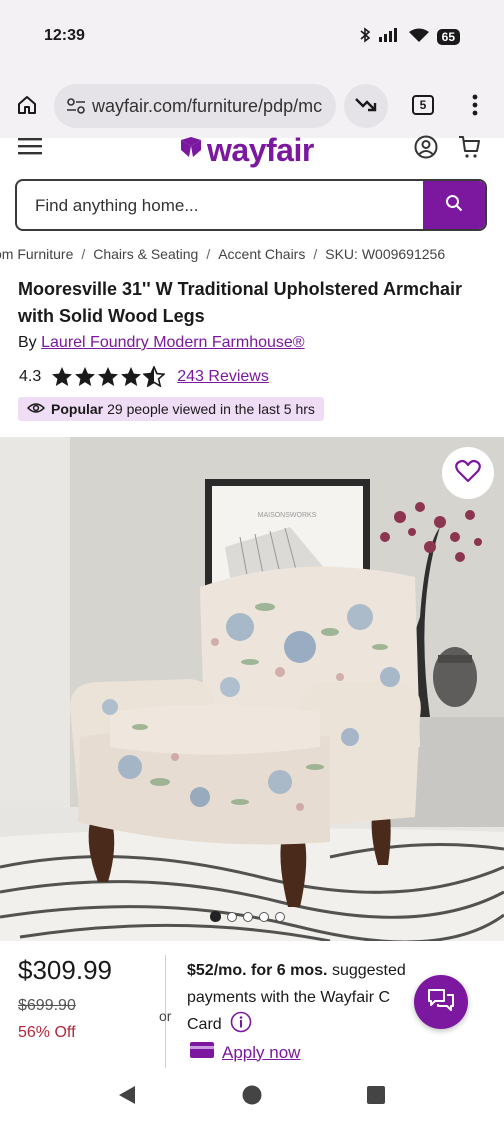 Image resolution: width=504 pixels, height=1122 pixels. Describe the element at coordinates (27, 342) in the screenshot. I see `by-prefix: By` at that location.